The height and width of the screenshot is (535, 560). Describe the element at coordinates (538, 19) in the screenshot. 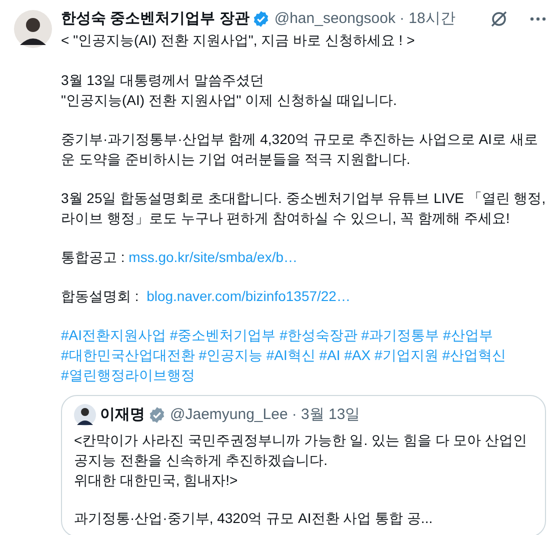

I see `more-icon` at that location.